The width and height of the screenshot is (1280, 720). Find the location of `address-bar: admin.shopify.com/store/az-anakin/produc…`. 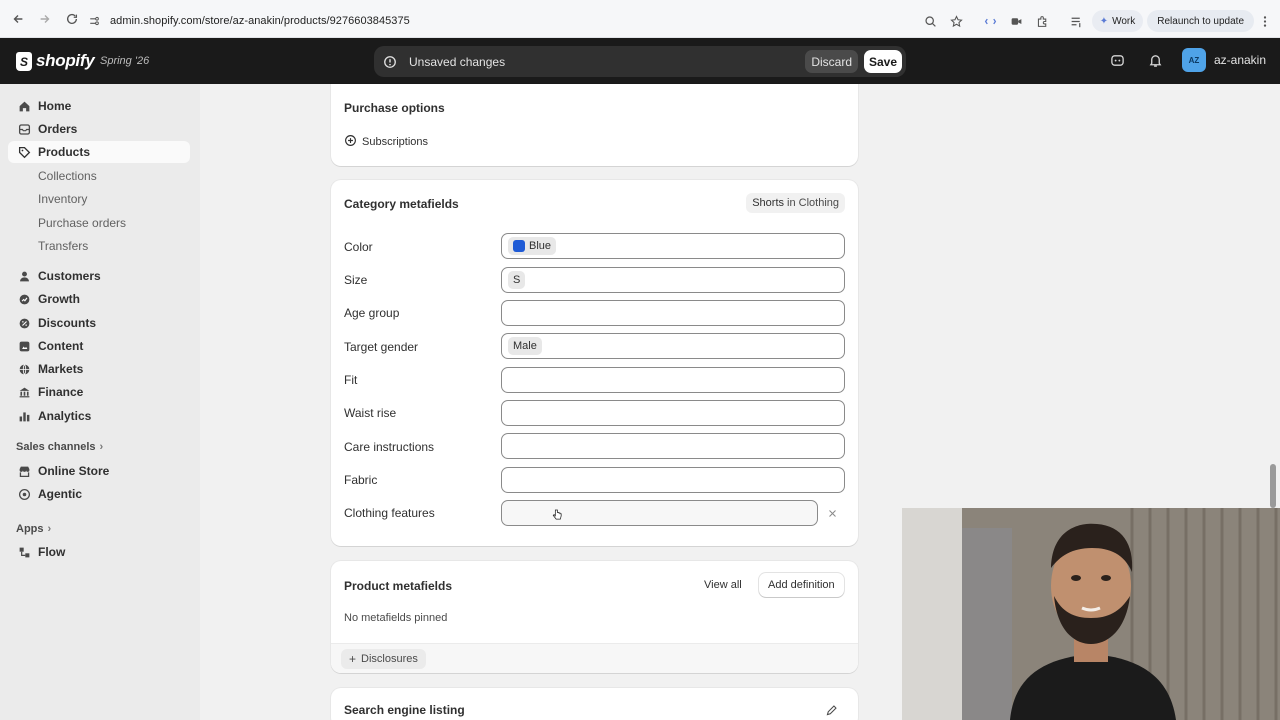

address-bar: admin.shopify.com/store/az-anakin/produc… is located at coordinates (540, 21).